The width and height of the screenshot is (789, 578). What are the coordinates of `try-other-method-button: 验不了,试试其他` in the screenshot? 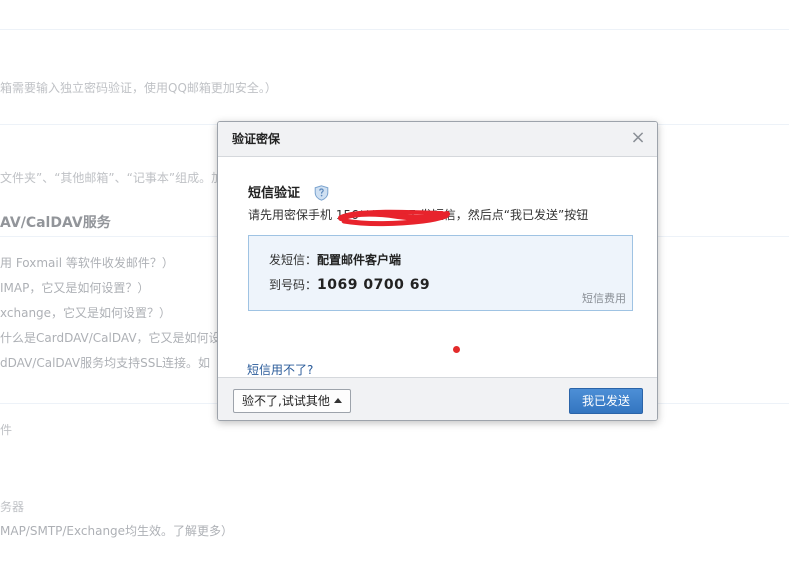 It's located at (292, 401).